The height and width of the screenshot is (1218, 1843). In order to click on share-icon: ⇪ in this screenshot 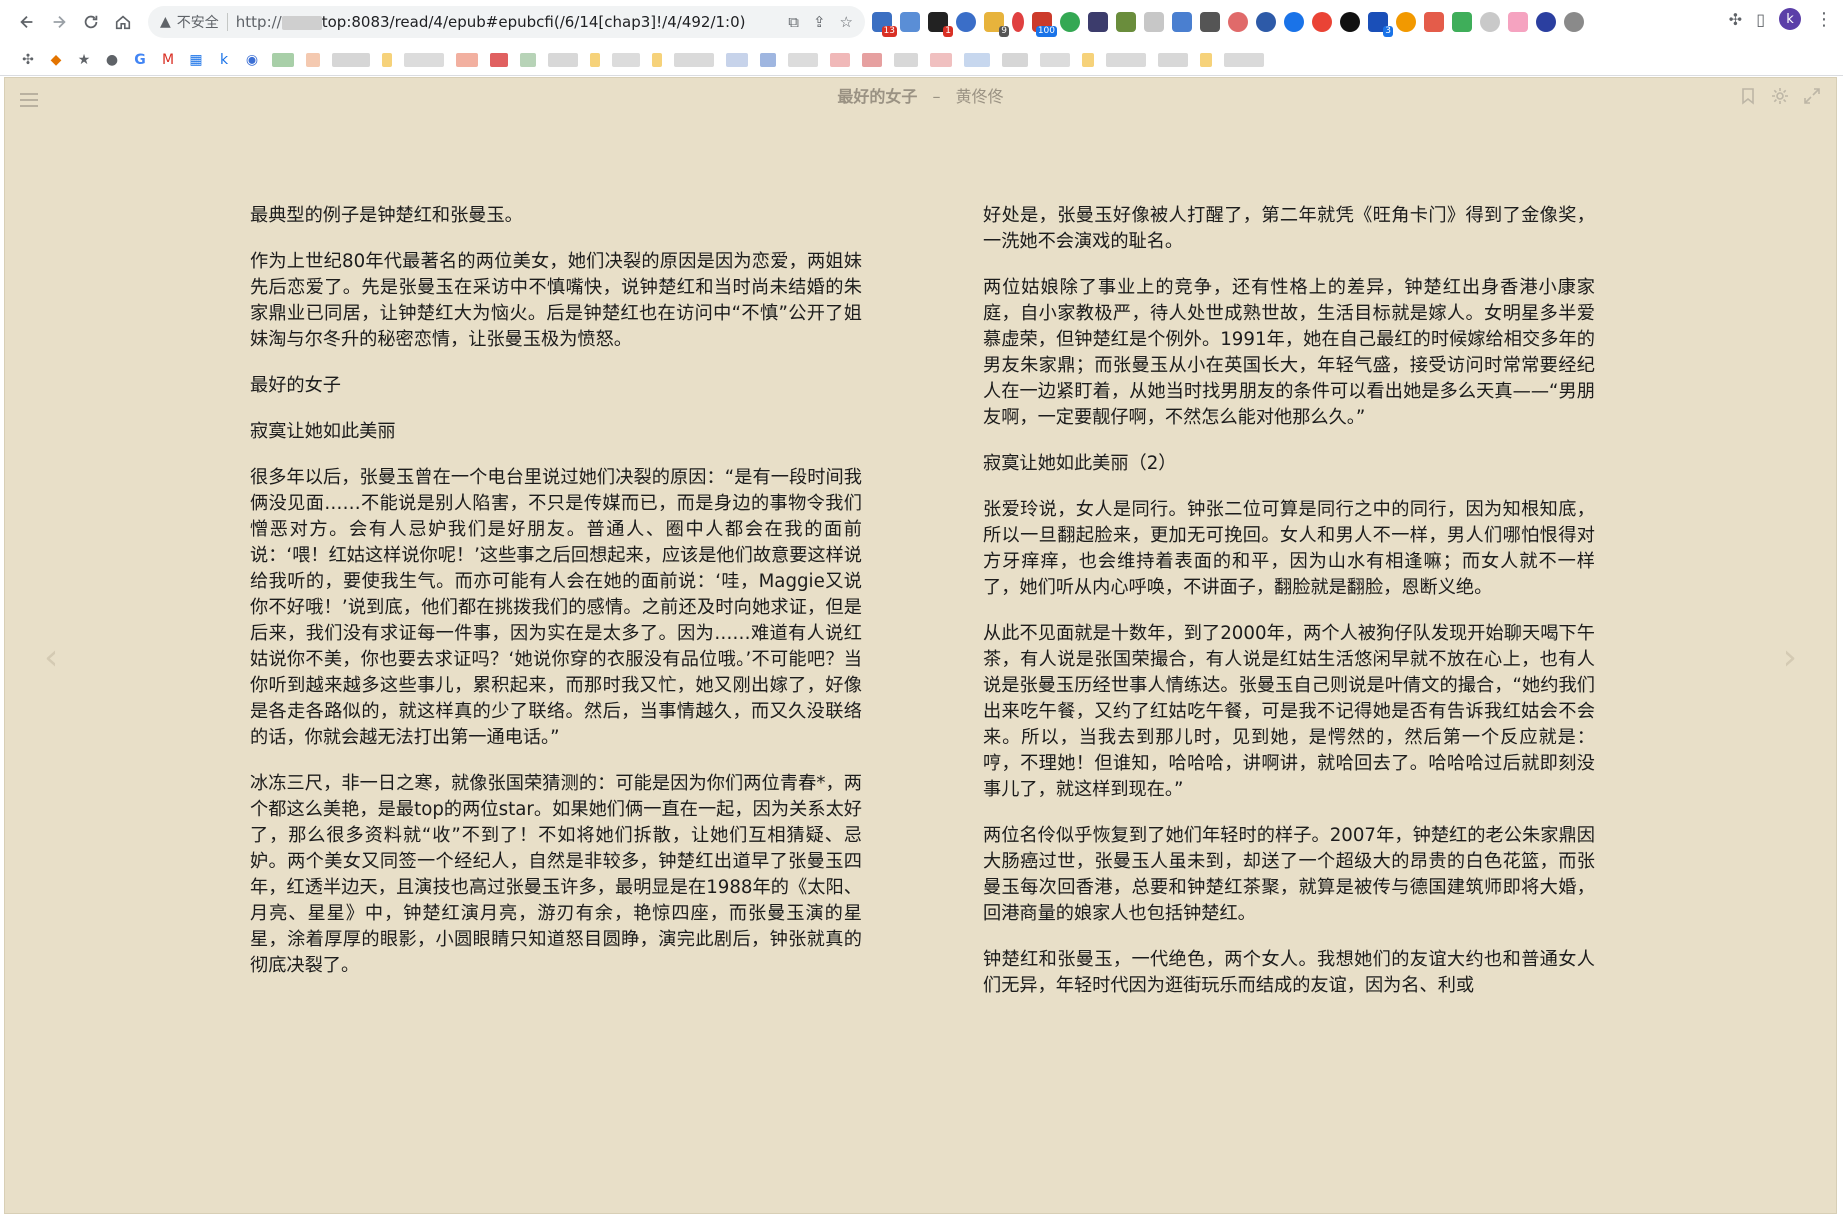, I will do `click(819, 22)`.